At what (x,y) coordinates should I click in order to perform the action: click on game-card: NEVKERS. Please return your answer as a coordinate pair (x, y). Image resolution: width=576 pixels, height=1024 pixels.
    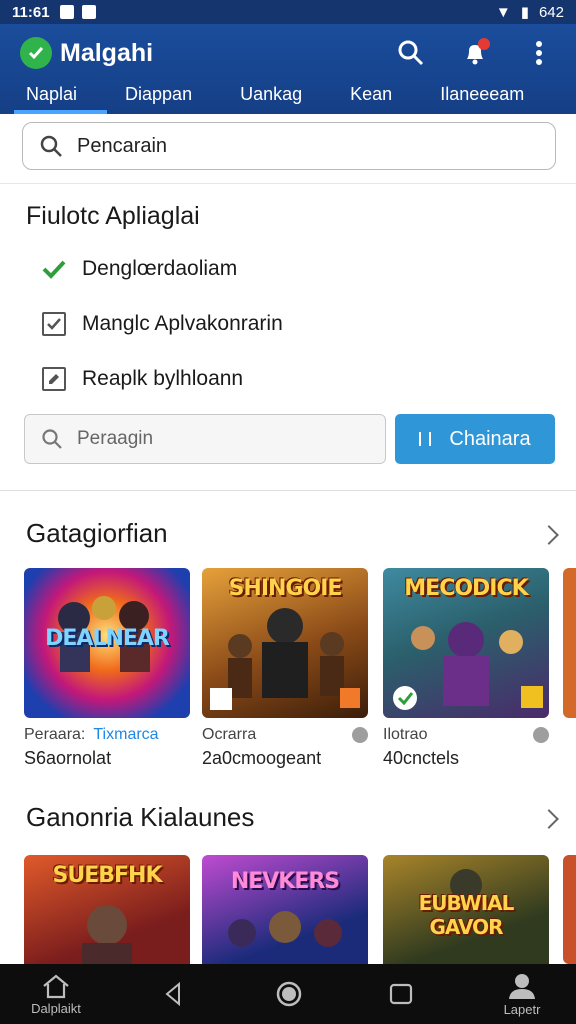
    Looking at the image, I should click on (285, 909).